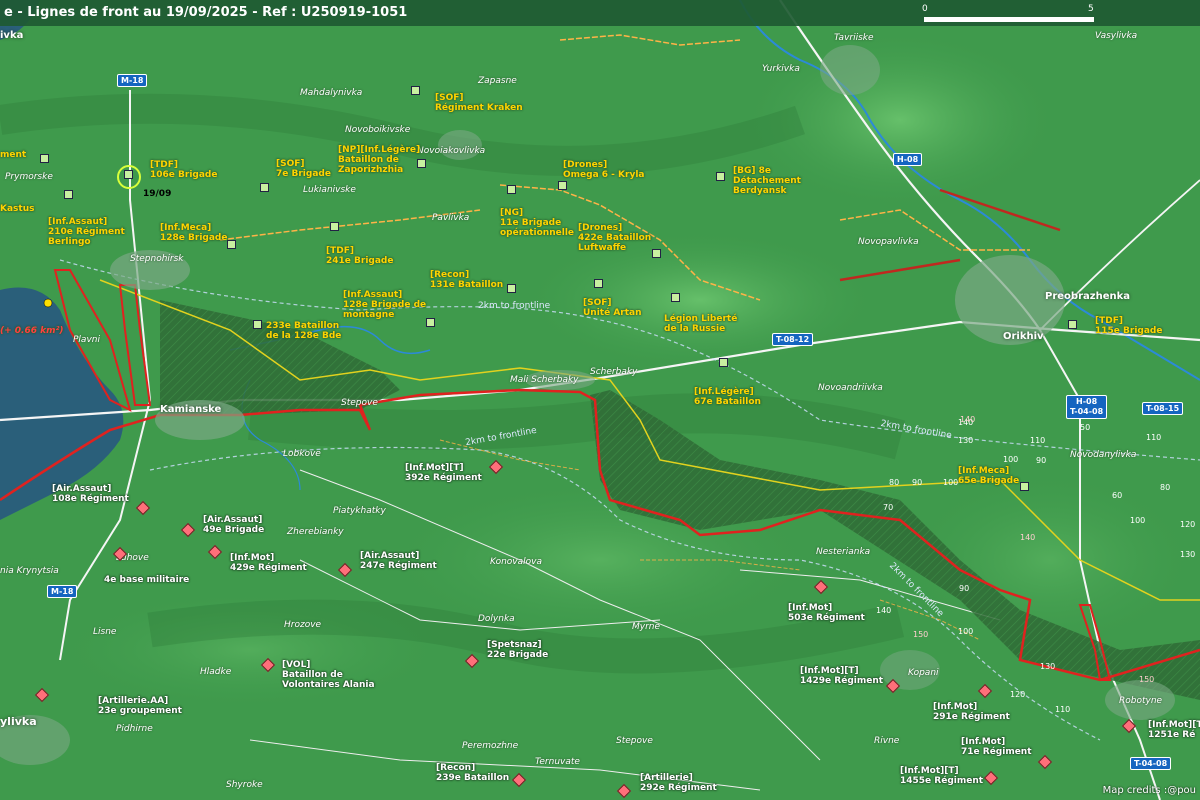  What do you see at coordinates (781, 69) in the screenshot?
I see `place-label: Yurkivka` at bounding box center [781, 69].